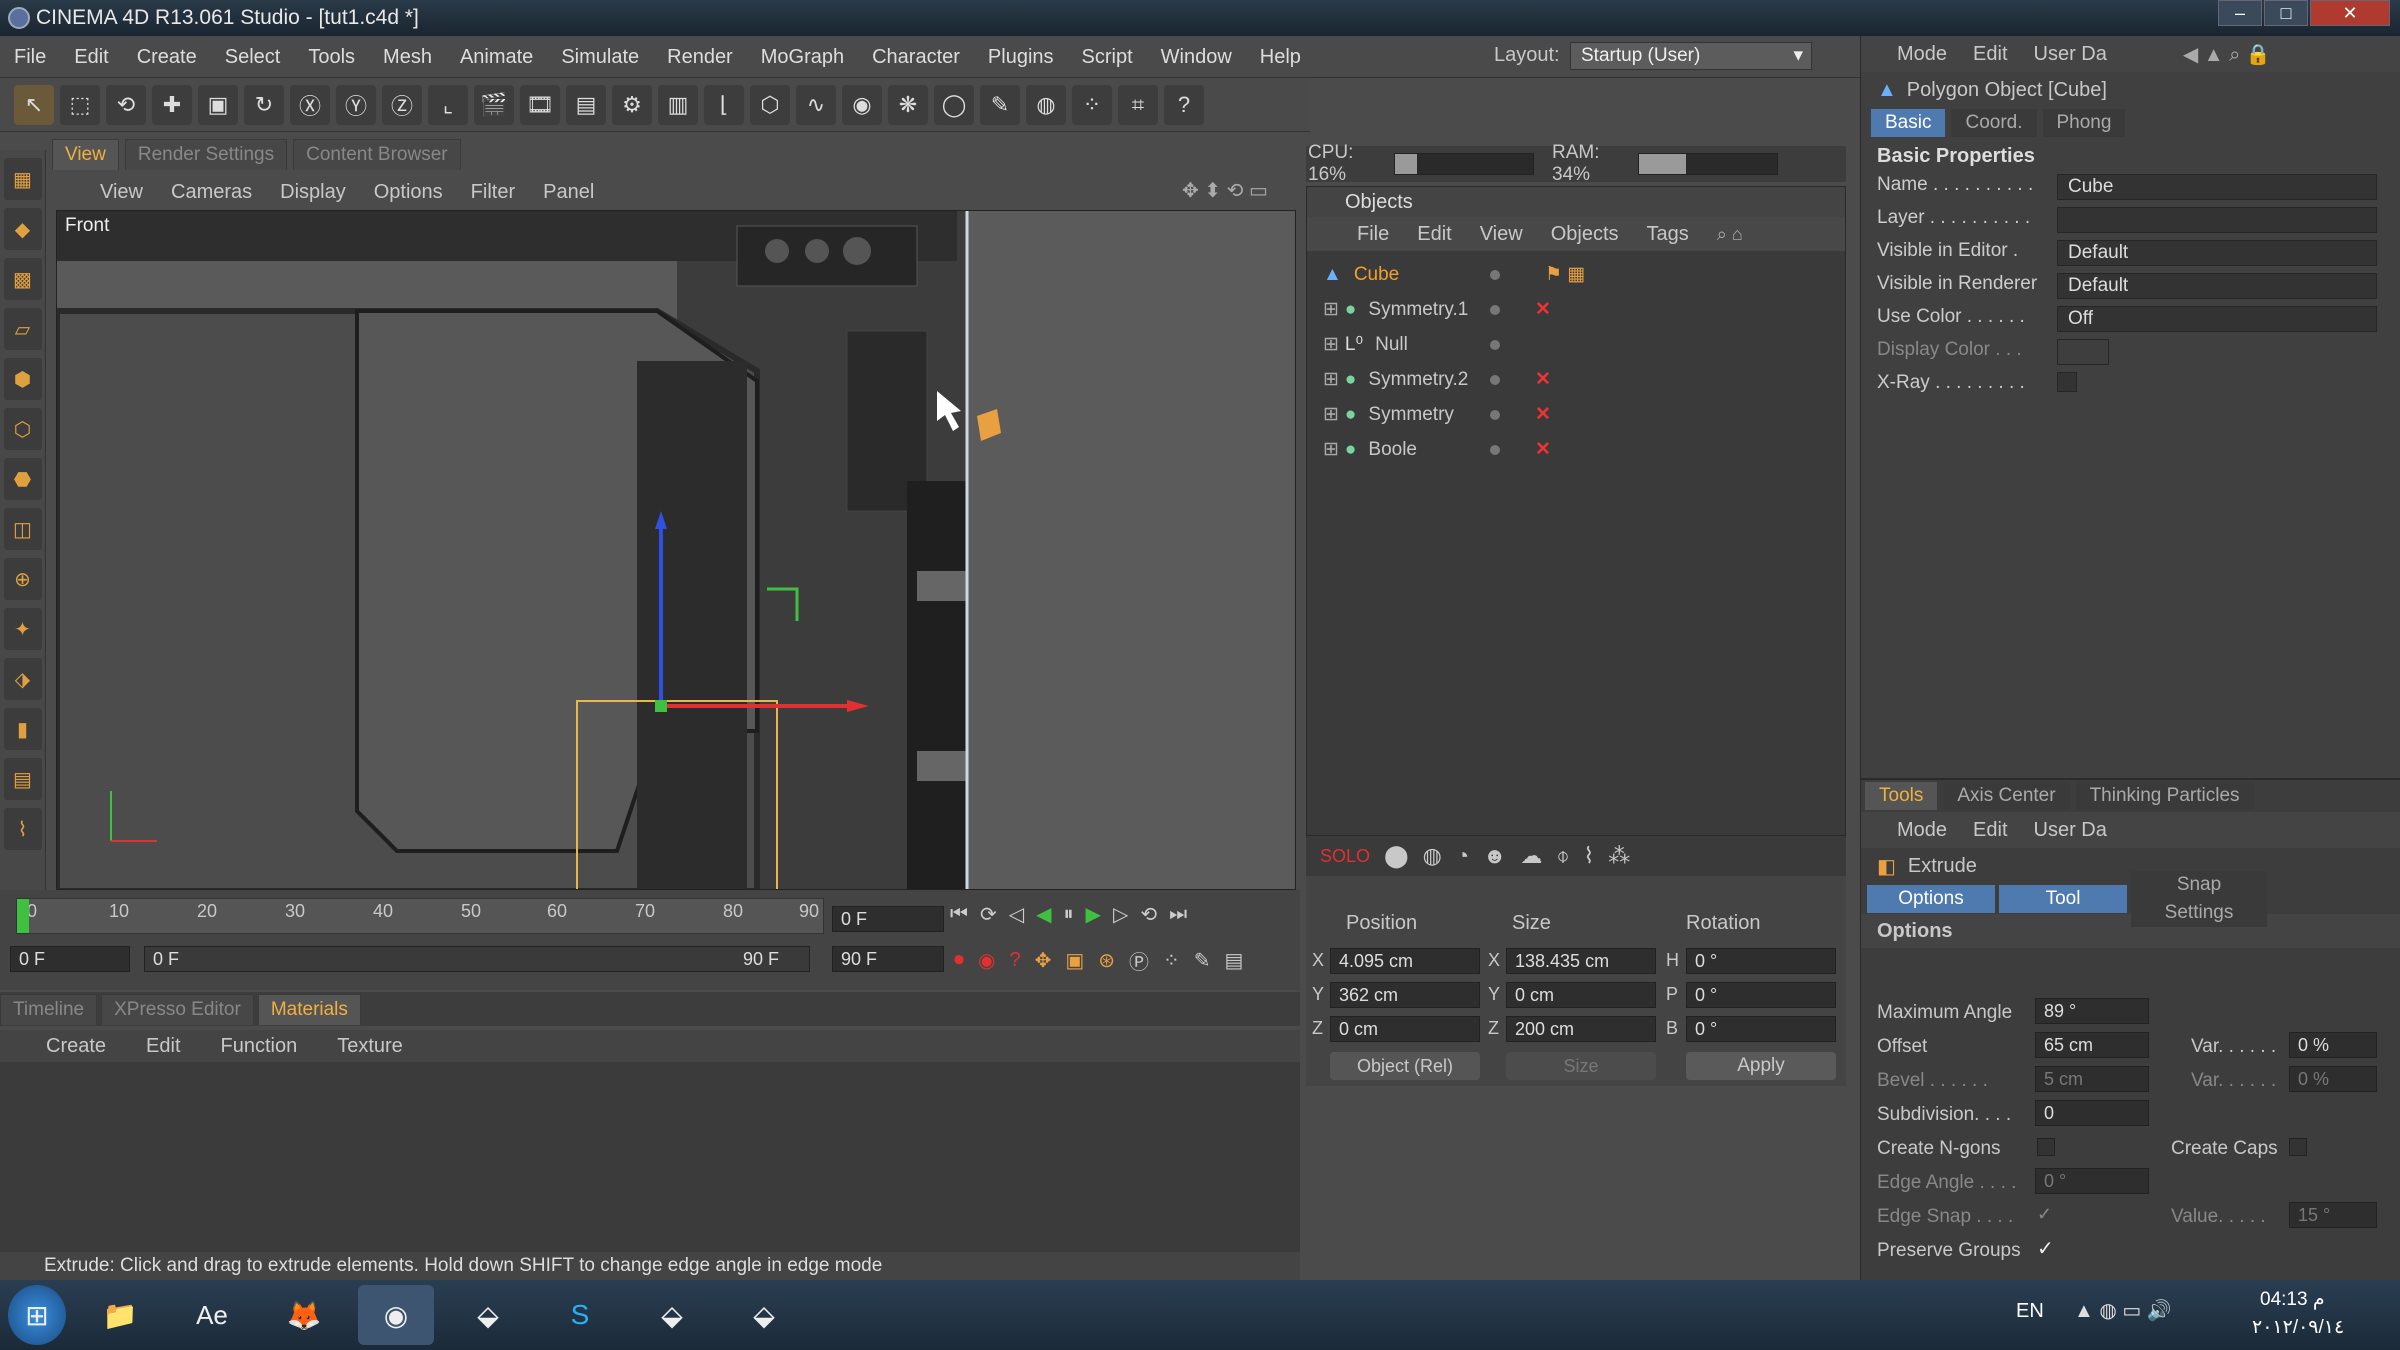 The image size is (2400, 1350). I want to click on menu-create: Create, so click(167, 57).